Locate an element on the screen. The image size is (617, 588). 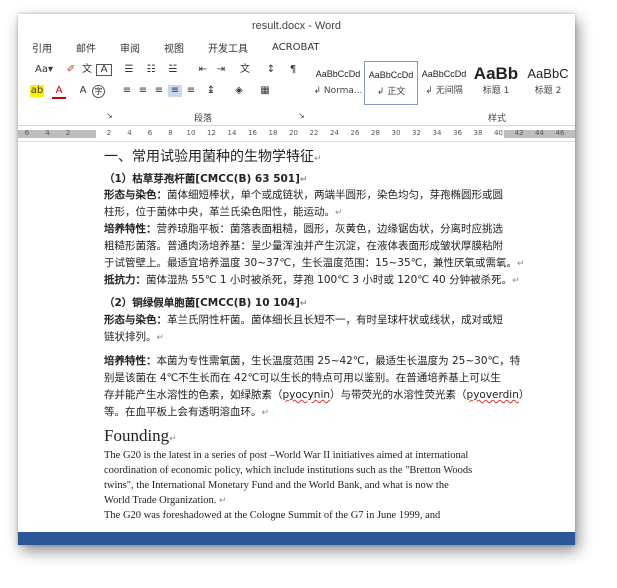
style-no-spacing: AaBbCcDd ↲ 无间隔 is located at coordinates (444, 82).